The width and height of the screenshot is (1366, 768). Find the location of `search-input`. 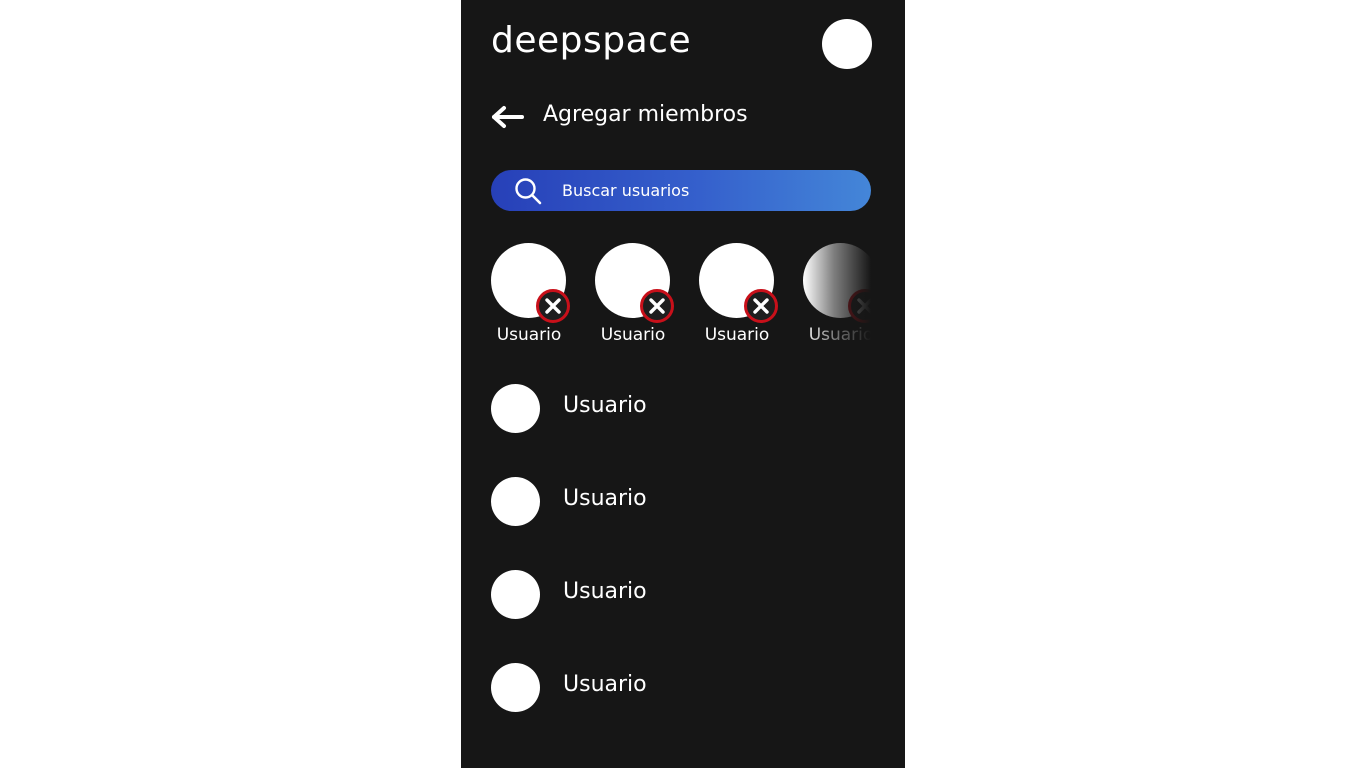

search-input is located at coordinates (707, 190).